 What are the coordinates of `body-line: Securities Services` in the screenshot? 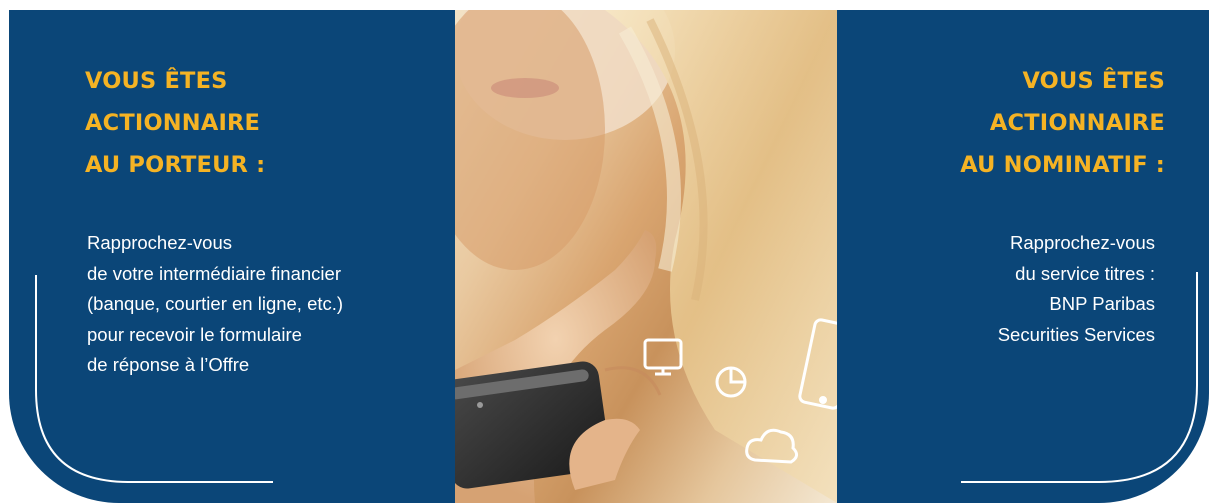 It's located at (1076, 334).